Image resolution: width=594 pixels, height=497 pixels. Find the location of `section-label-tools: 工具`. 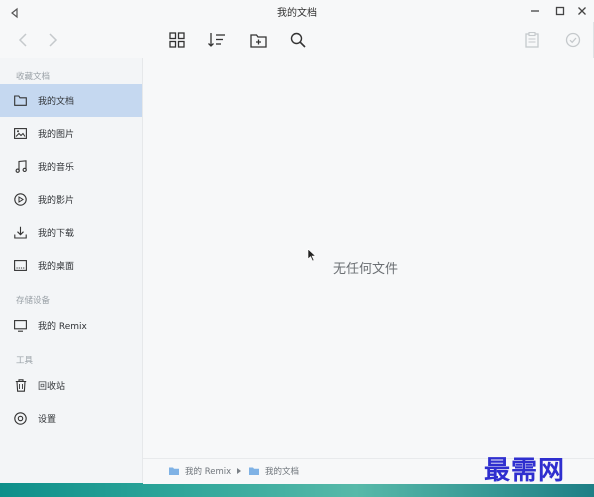

section-label-tools: 工具 is located at coordinates (25, 361).